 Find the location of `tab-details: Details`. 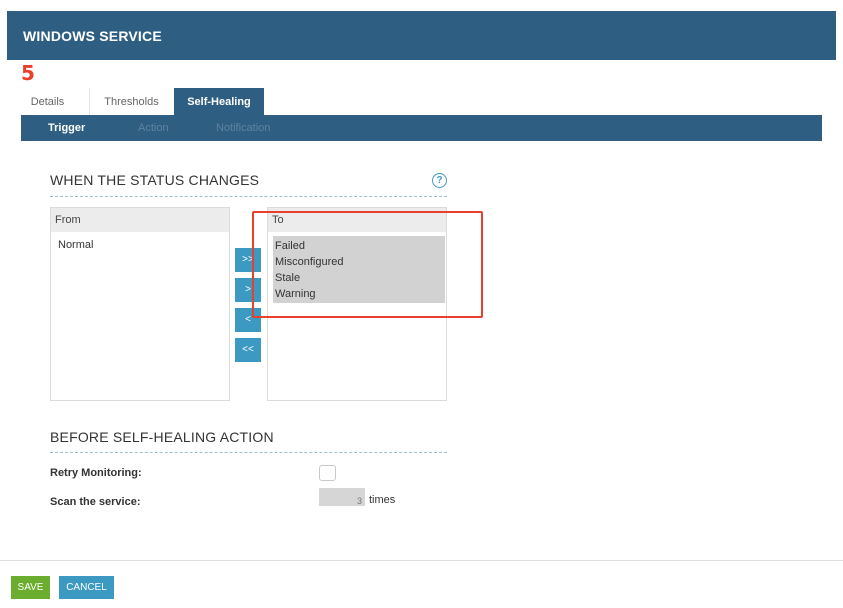

tab-details: Details is located at coordinates (47, 101).